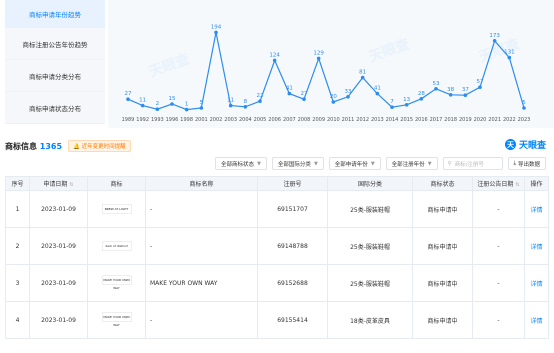 The height and width of the screenshot is (353, 554). What do you see at coordinates (99, 146) in the screenshot?
I see `change-reminder-badge: 🔔 近年变更时间提醒` at bounding box center [99, 146].